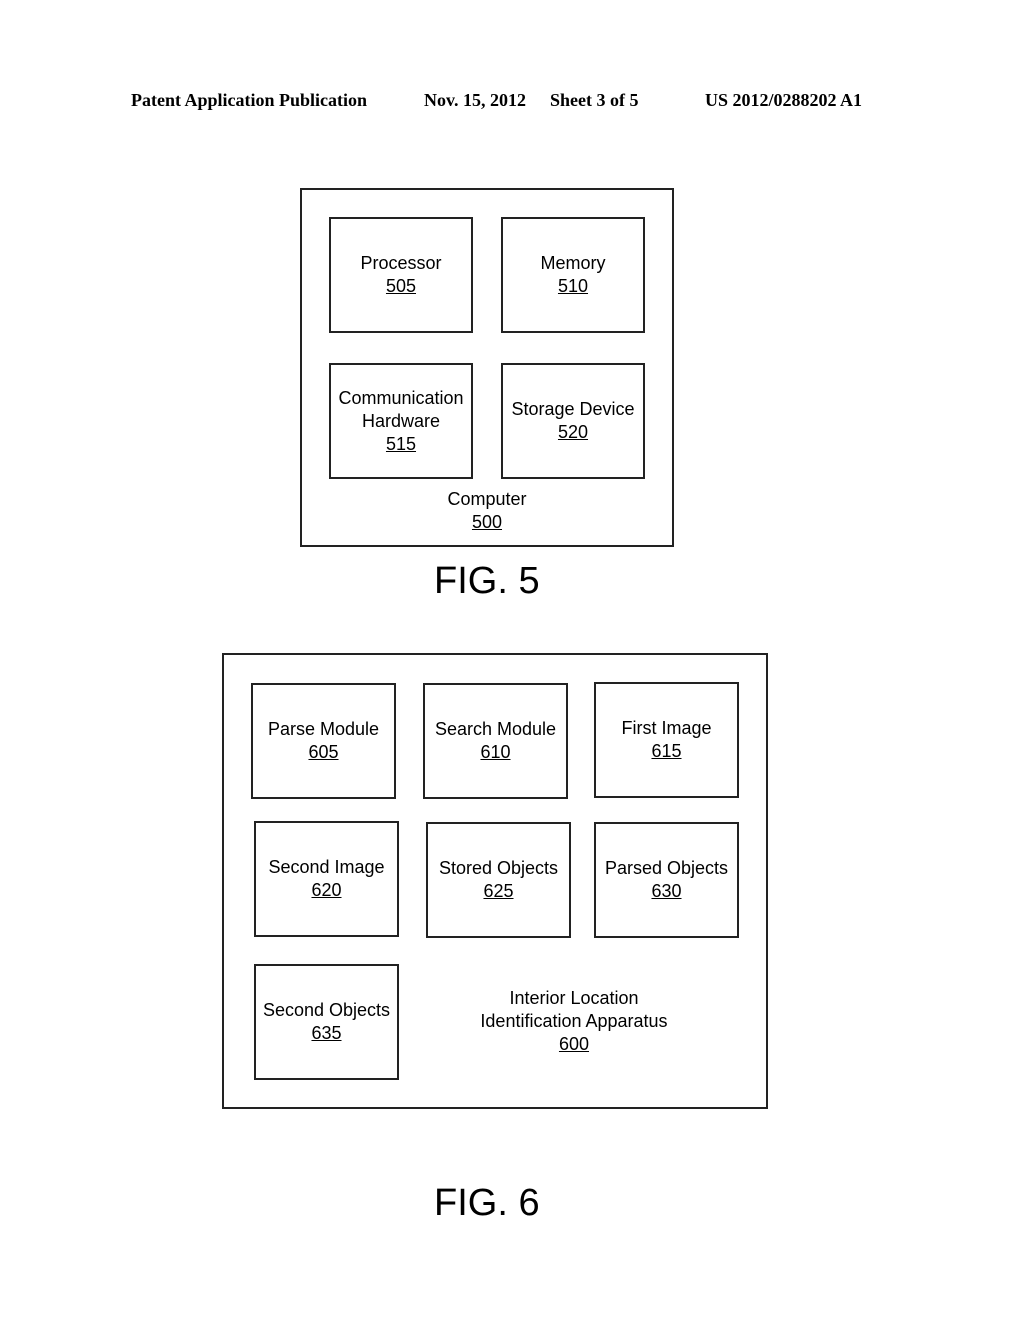 This screenshot has height=1320, width=1024. What do you see at coordinates (573, 286) in the screenshot?
I see `ref-number: 510` at bounding box center [573, 286].